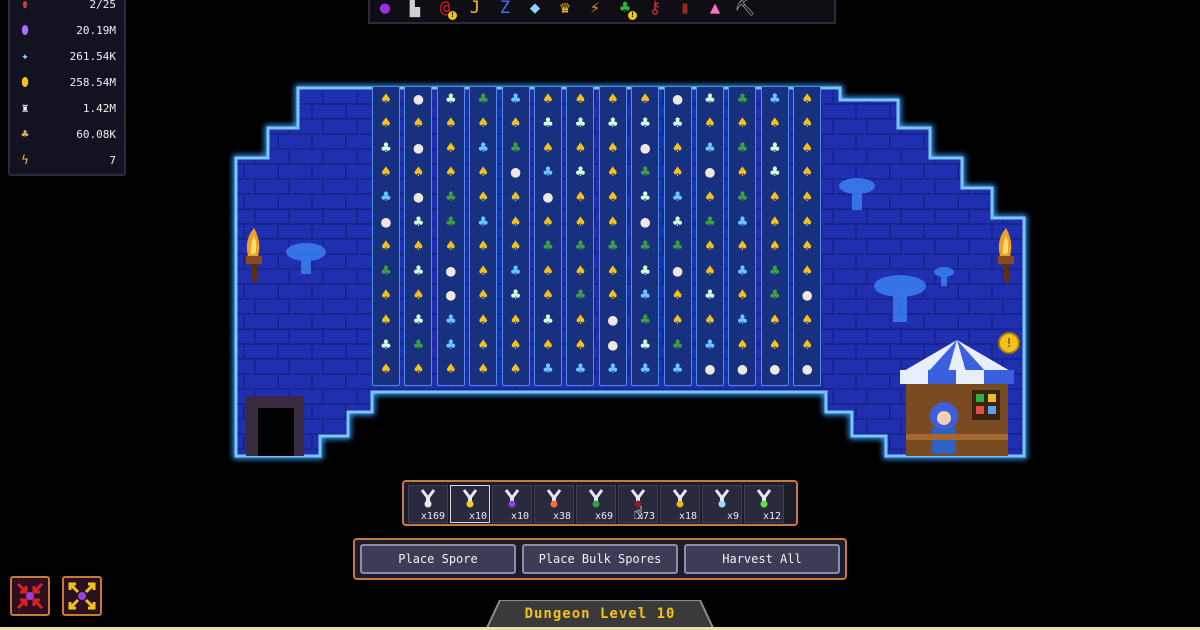 The width and height of the screenshot is (1200, 630). What do you see at coordinates (428, 504) in the screenshot?
I see `spore-slot: x169` at bounding box center [428, 504].